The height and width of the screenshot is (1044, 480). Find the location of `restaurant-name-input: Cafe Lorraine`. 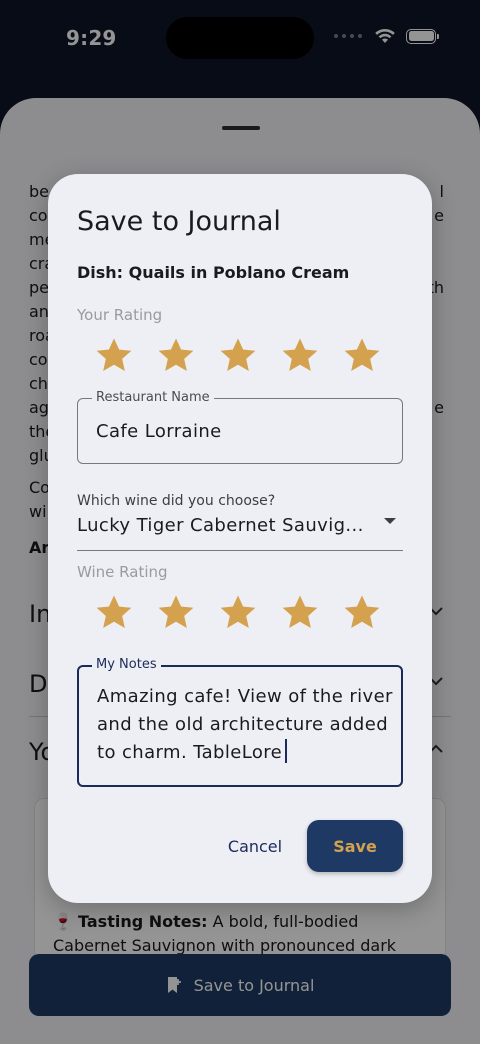

restaurant-name-input: Cafe Lorraine is located at coordinates (159, 431).